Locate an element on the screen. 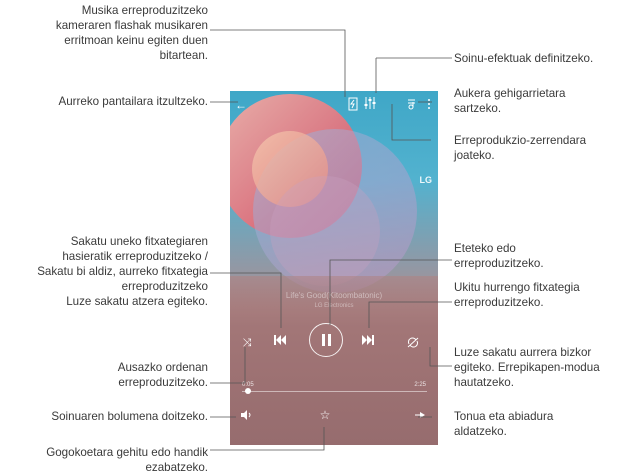  sound-effects-callout: Soinu-efektuak definitzeko. is located at coordinates (524, 58).